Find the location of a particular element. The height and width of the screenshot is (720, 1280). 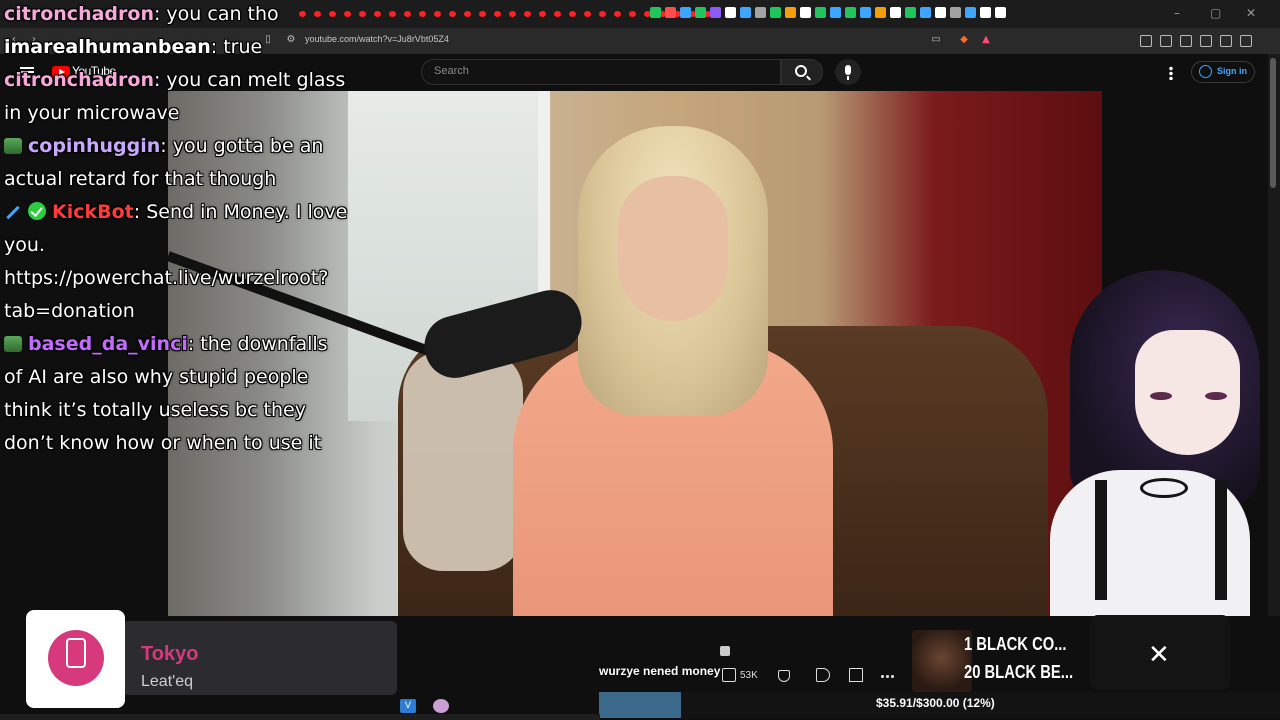

minimize-button: – is located at coordinates (1177, 13).